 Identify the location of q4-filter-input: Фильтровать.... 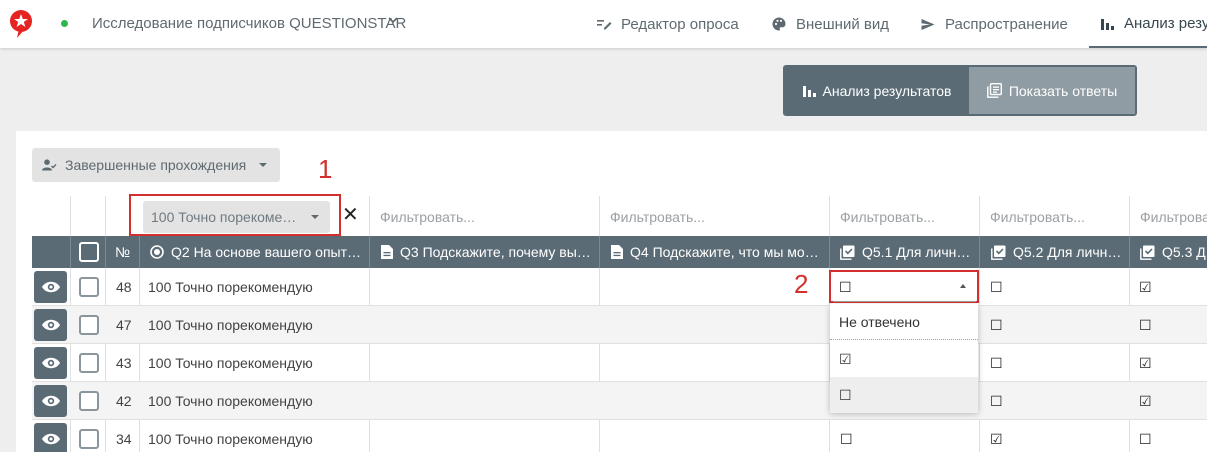
(657, 217).